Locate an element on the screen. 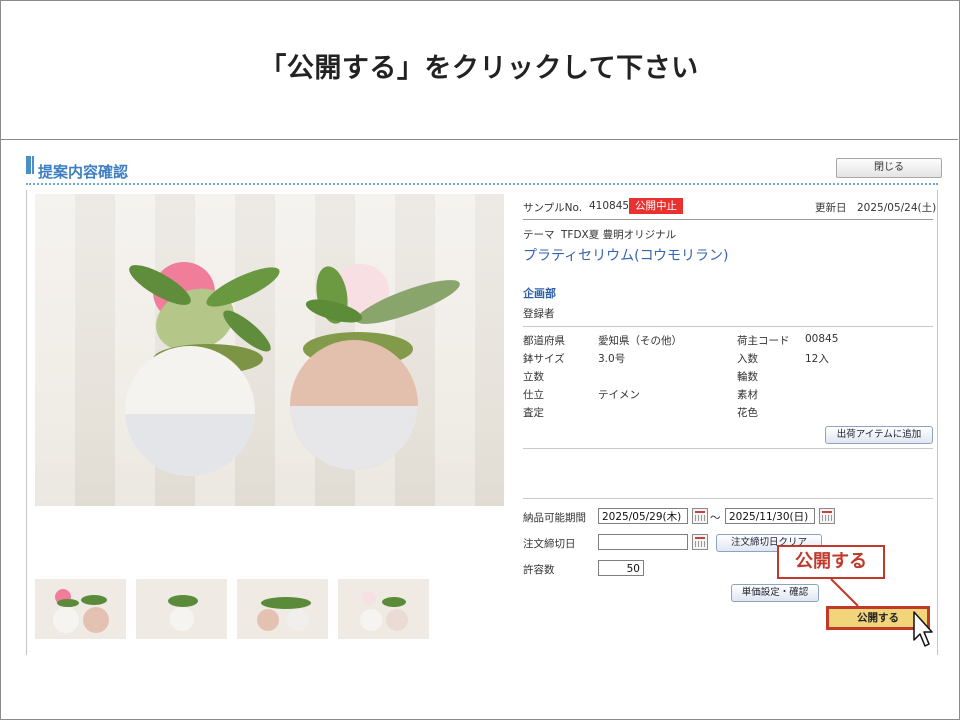  publish-button: 公開する is located at coordinates (878, 618).